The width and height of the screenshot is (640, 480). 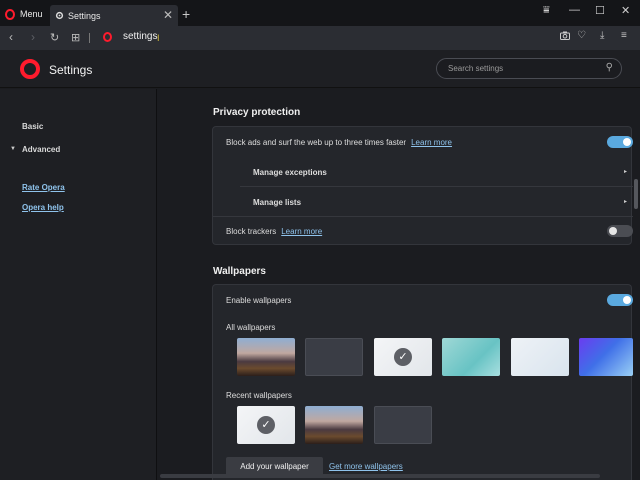 I want to click on vertical-scrollbar, so click(x=636, y=194).